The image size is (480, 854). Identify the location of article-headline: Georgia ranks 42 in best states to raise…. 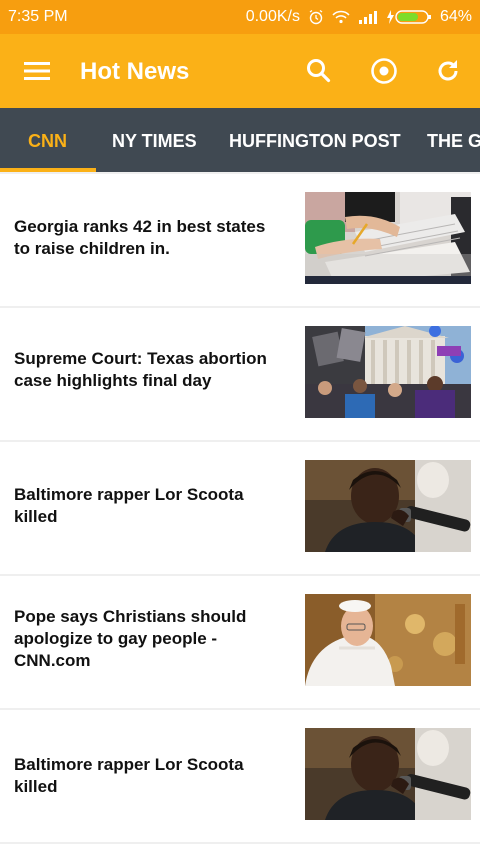
(140, 237).